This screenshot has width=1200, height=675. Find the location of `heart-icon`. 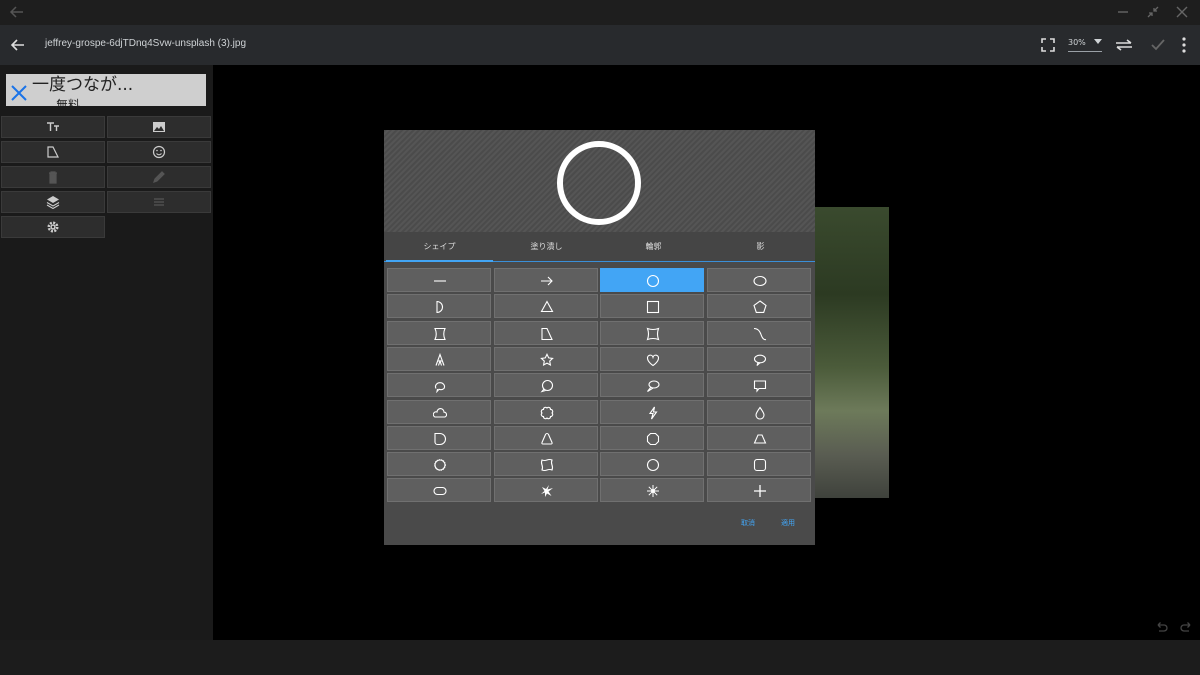

heart-icon is located at coordinates (653, 360).